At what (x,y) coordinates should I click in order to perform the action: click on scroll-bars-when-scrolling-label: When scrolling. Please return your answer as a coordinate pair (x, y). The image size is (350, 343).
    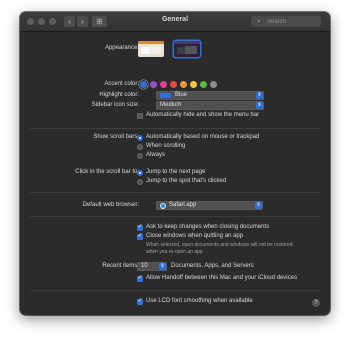
    Looking at the image, I should click on (166, 146).